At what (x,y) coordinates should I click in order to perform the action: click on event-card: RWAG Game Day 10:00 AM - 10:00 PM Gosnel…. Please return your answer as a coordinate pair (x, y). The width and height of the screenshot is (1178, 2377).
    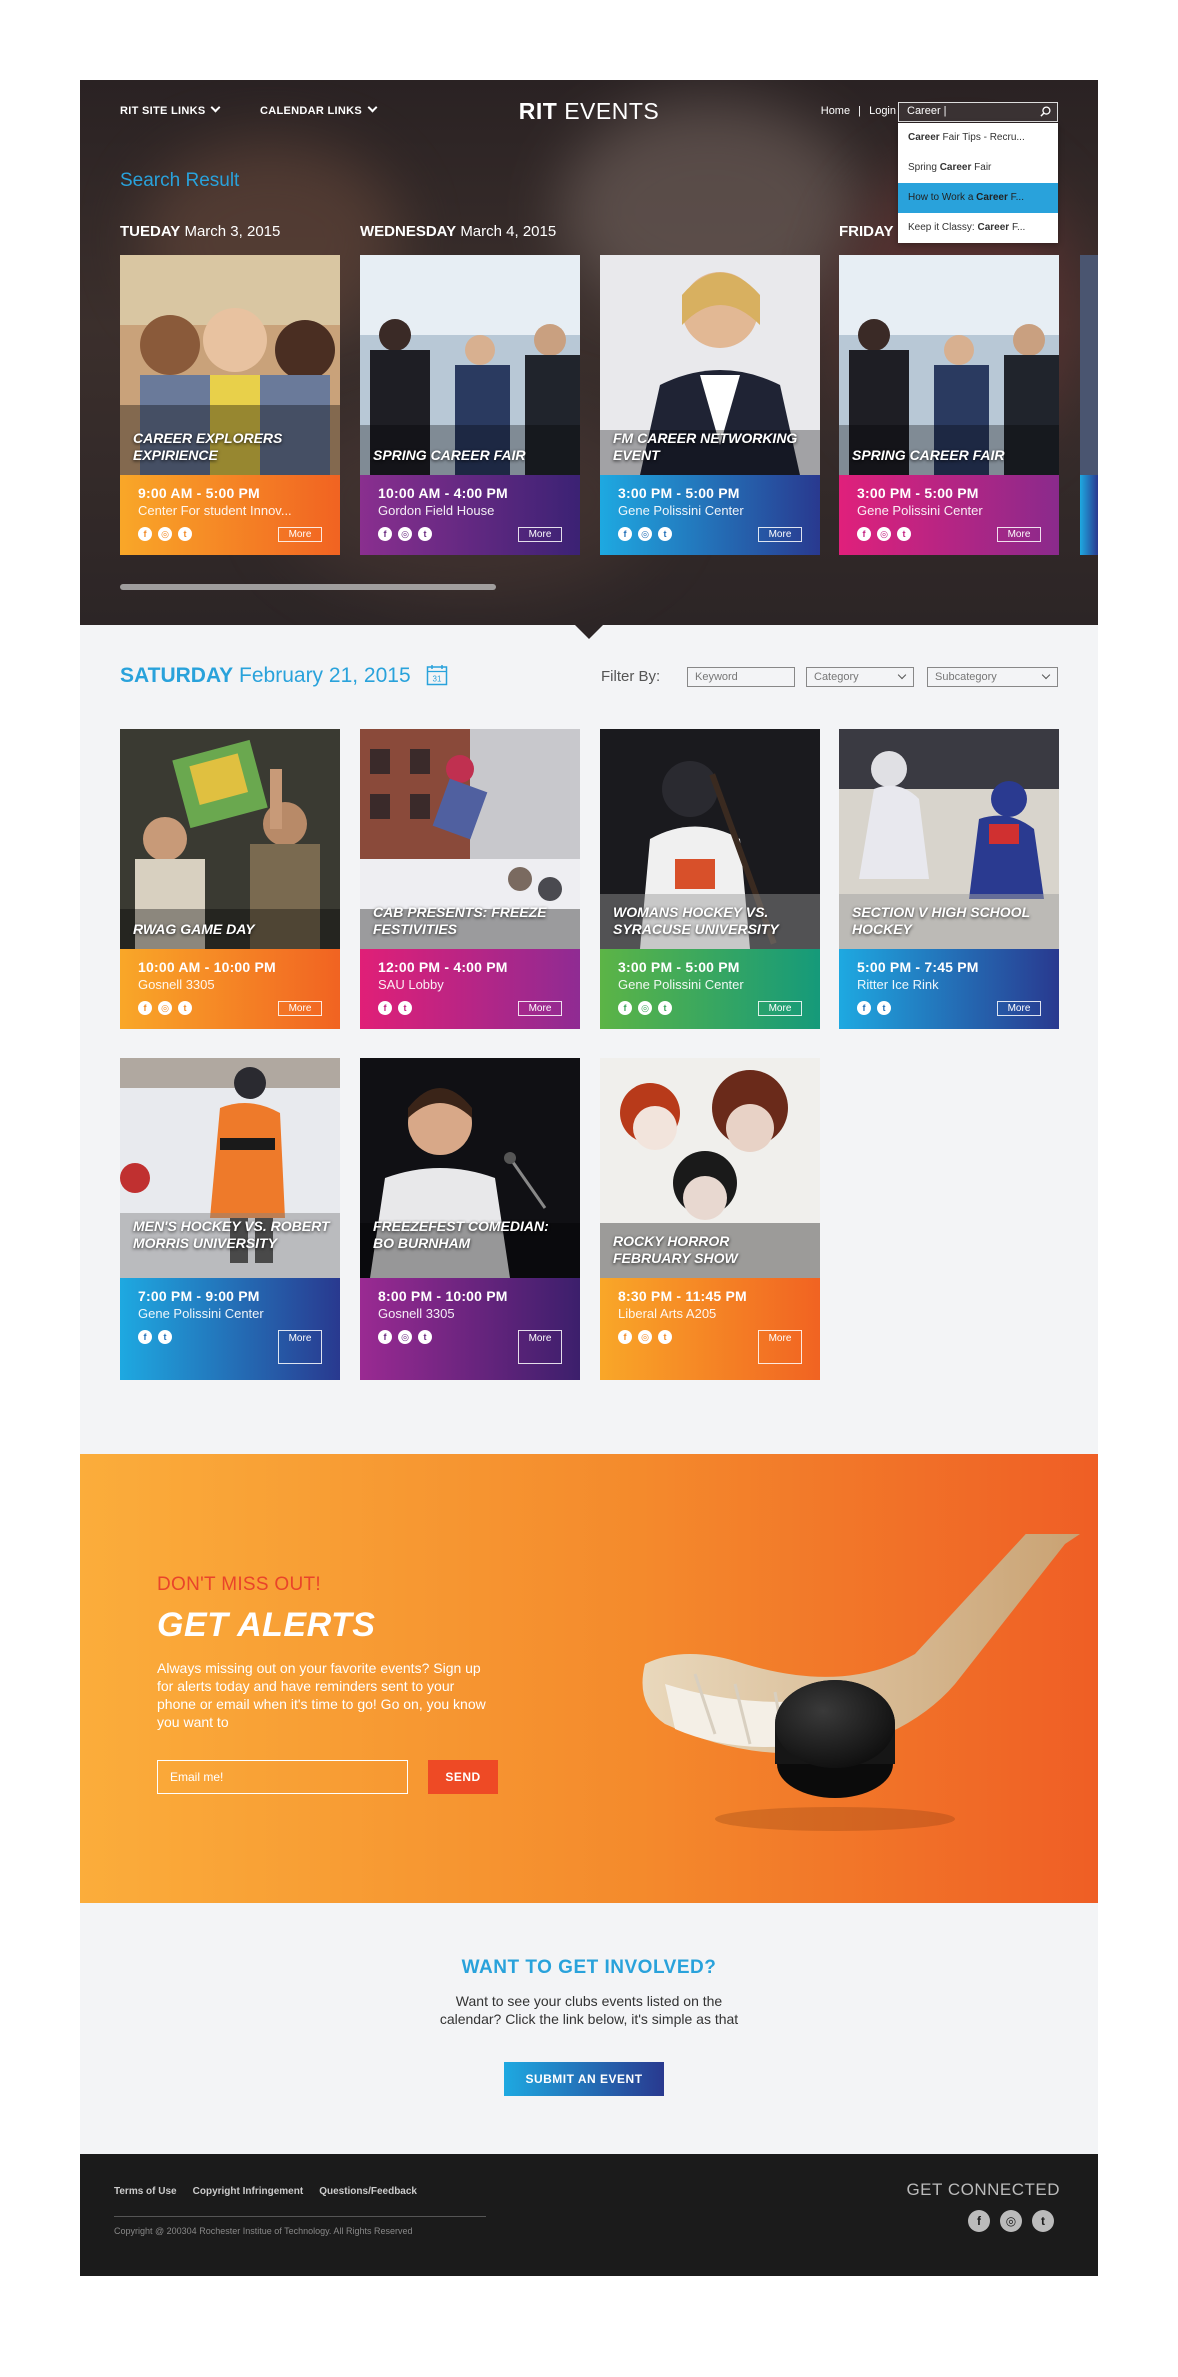
    Looking at the image, I should click on (230, 879).